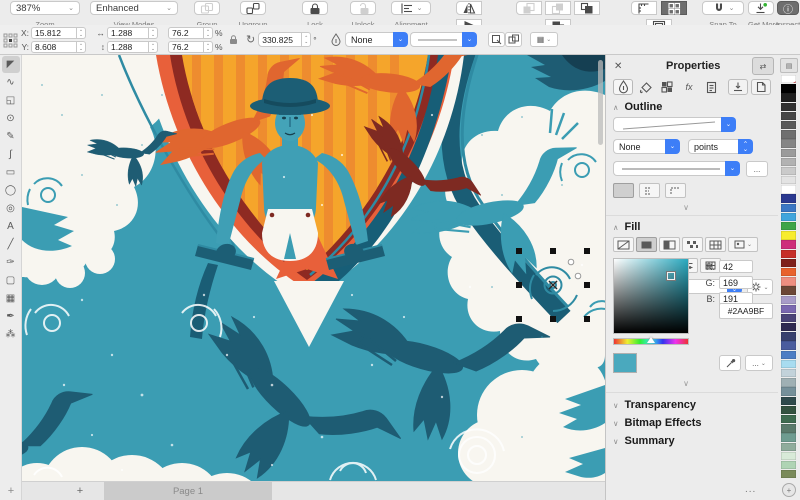  I want to click on rotation-stepper: ⌃ ⌄, so click(307, 39).